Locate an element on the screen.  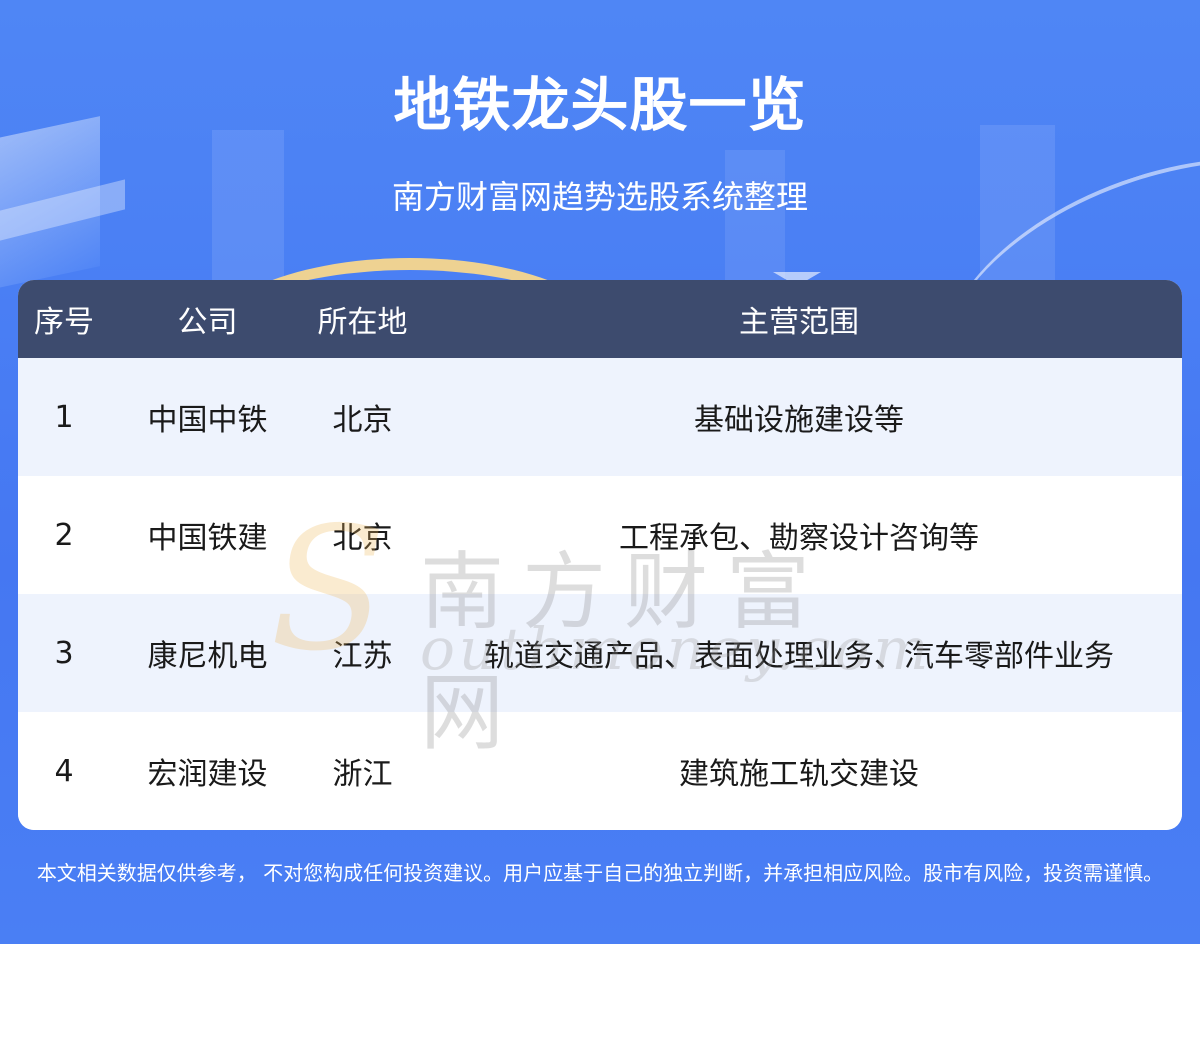
table-row: 4 宏润建设 浙江 建筑施工轨交建设 is located at coordinates (600, 771).